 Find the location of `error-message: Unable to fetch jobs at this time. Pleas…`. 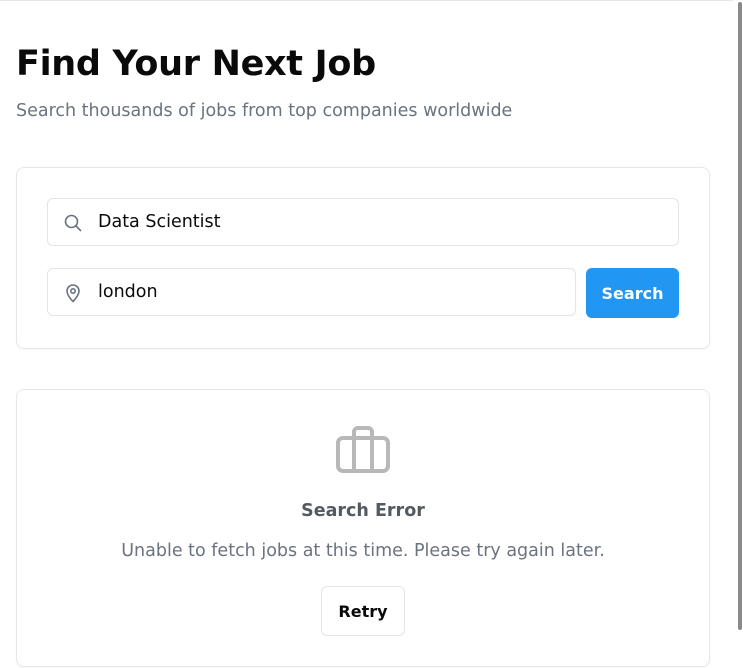

error-message: Unable to fetch jobs at this time. Pleas… is located at coordinates (363, 551).